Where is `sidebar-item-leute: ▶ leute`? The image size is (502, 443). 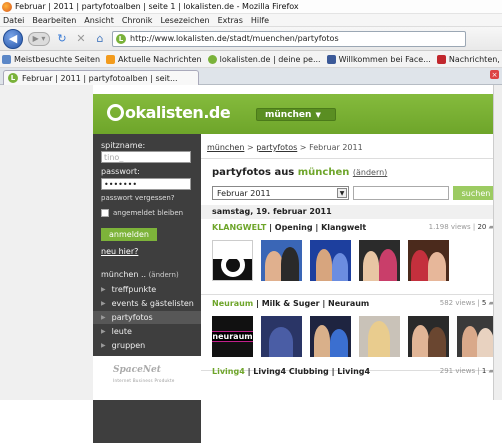
sidebar-item-leute: ▶ leute is located at coordinates (147, 331).